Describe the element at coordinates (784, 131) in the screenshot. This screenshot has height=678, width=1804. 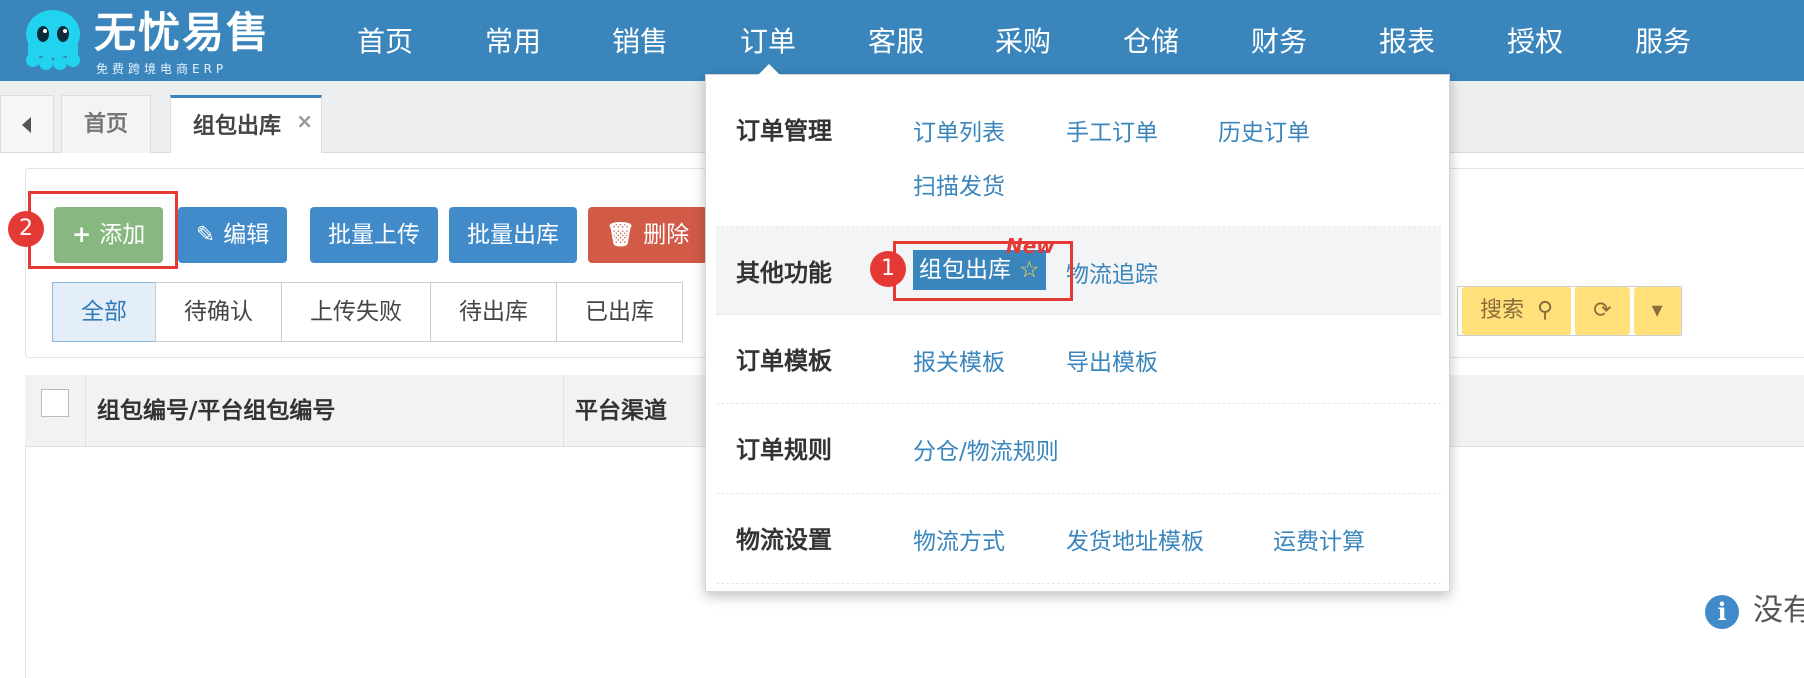
I see `dropdown-category-title: 订单管理` at that location.